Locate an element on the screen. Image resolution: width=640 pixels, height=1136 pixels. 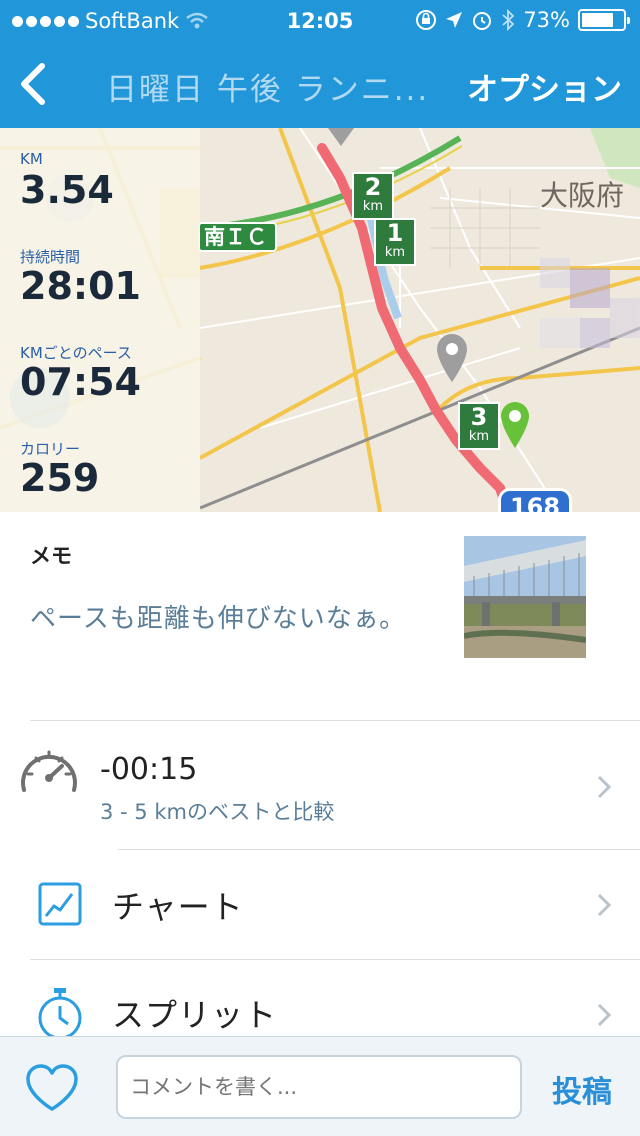
splits-label: スプリット is located at coordinates (195, 1015).